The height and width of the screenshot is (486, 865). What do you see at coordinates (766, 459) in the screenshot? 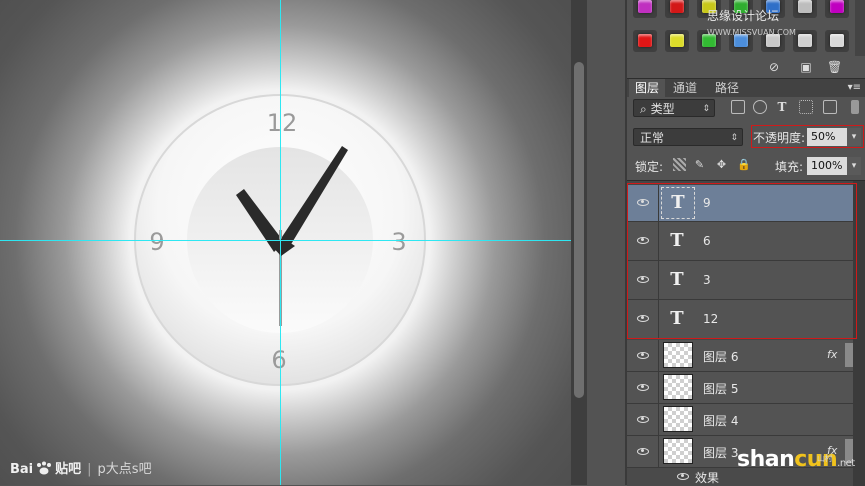
I see `site-logo-part1: shan` at bounding box center [766, 459].